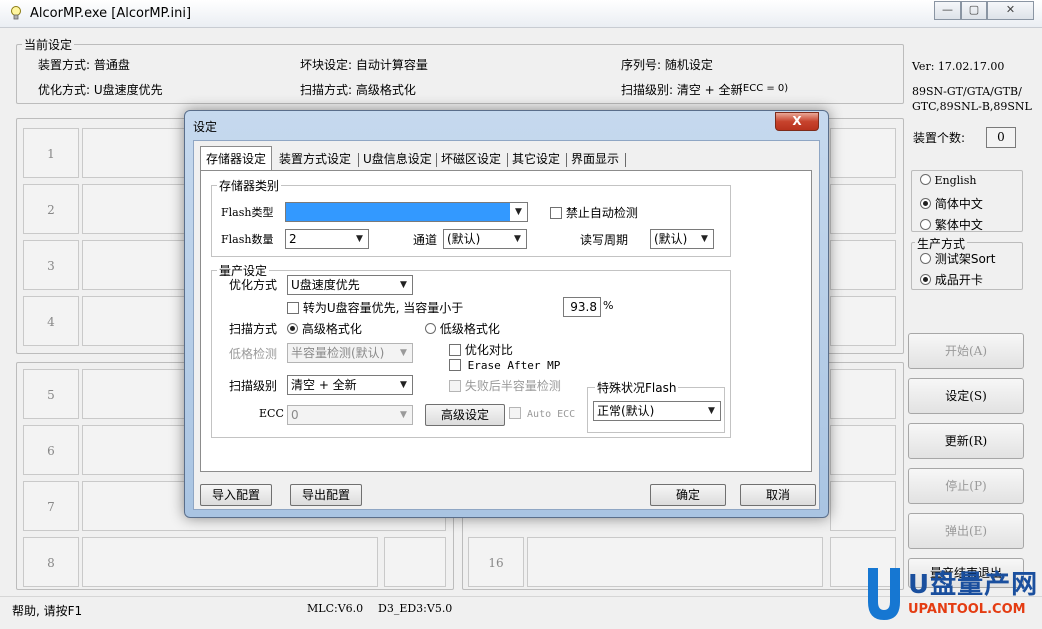 The width and height of the screenshot is (1042, 629). Describe the element at coordinates (455, 365) in the screenshot. I see `erase-after-mp-checkbox` at that location.